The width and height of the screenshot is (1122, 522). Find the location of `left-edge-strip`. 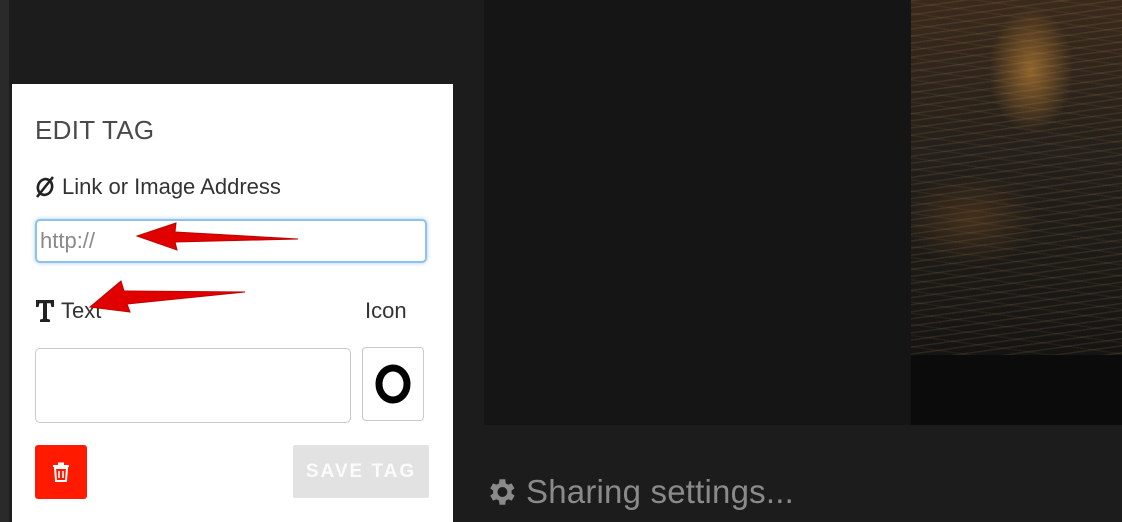

left-edge-strip is located at coordinates (4, 261).